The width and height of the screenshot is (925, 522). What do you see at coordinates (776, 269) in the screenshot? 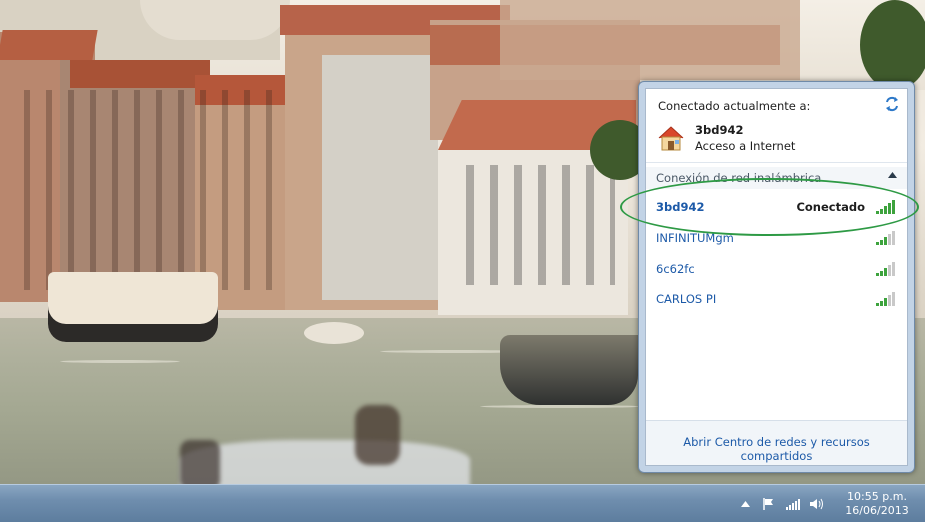
I see `network-item-6c62fc: 6c62fc` at bounding box center [776, 269].